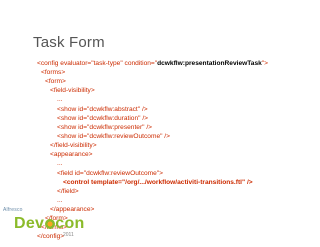 Image resolution: width=320 pixels, height=247 pixels. I want to click on devcon-logo-text: con, so click(70, 223).